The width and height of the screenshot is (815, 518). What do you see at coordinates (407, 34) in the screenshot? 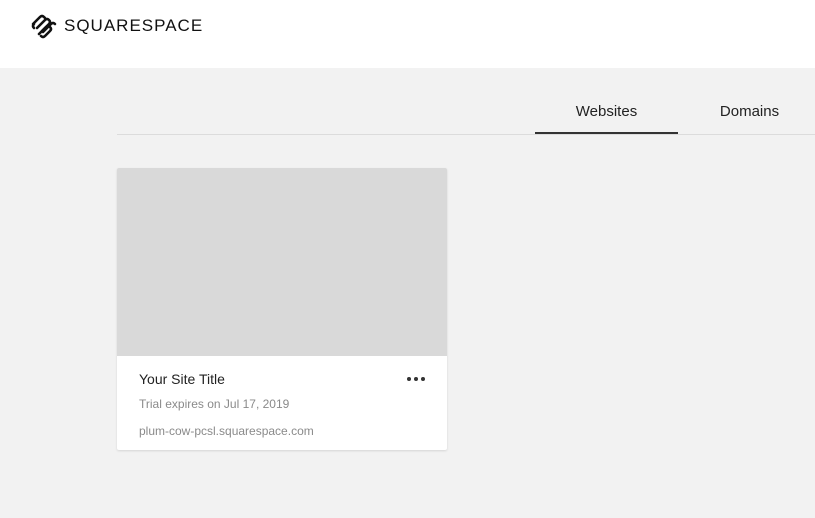
I see `top-bar: SQUARESPACE` at bounding box center [407, 34].